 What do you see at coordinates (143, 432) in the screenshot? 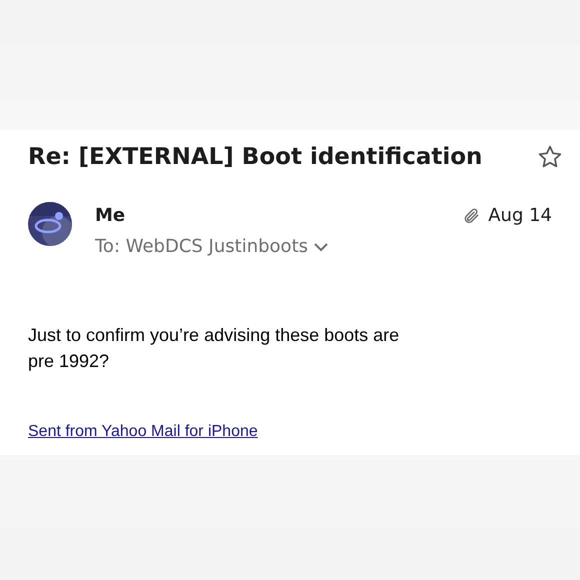
I see `signature-link: Sent from Yahoo Mail for iPhone` at bounding box center [143, 432].